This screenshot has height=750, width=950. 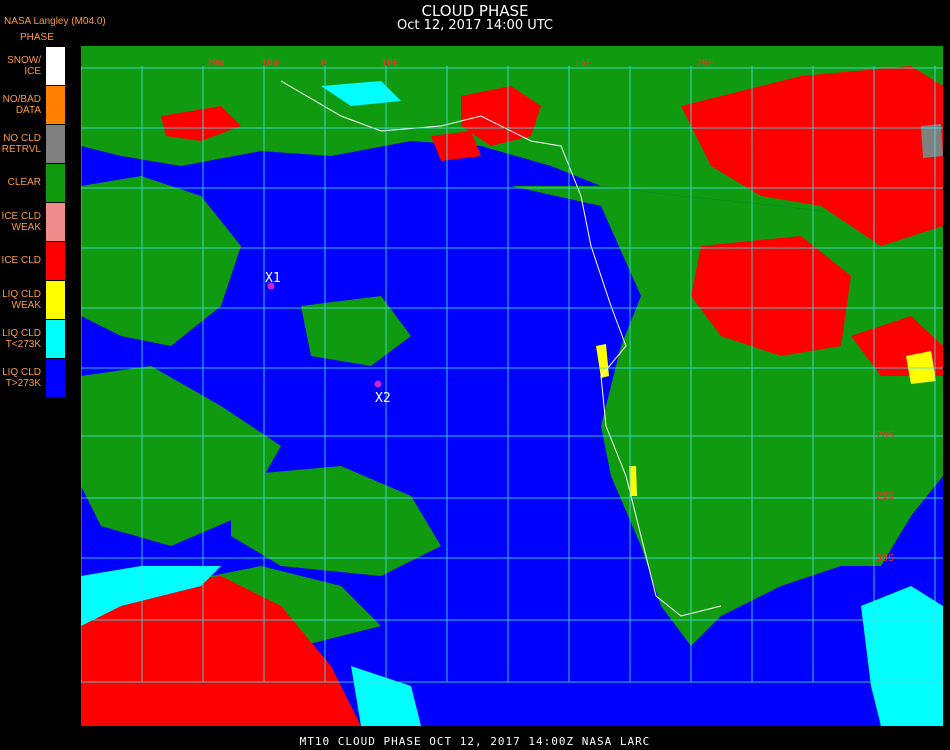 I want to click on marker-x1-label: X1, so click(x=273, y=278).